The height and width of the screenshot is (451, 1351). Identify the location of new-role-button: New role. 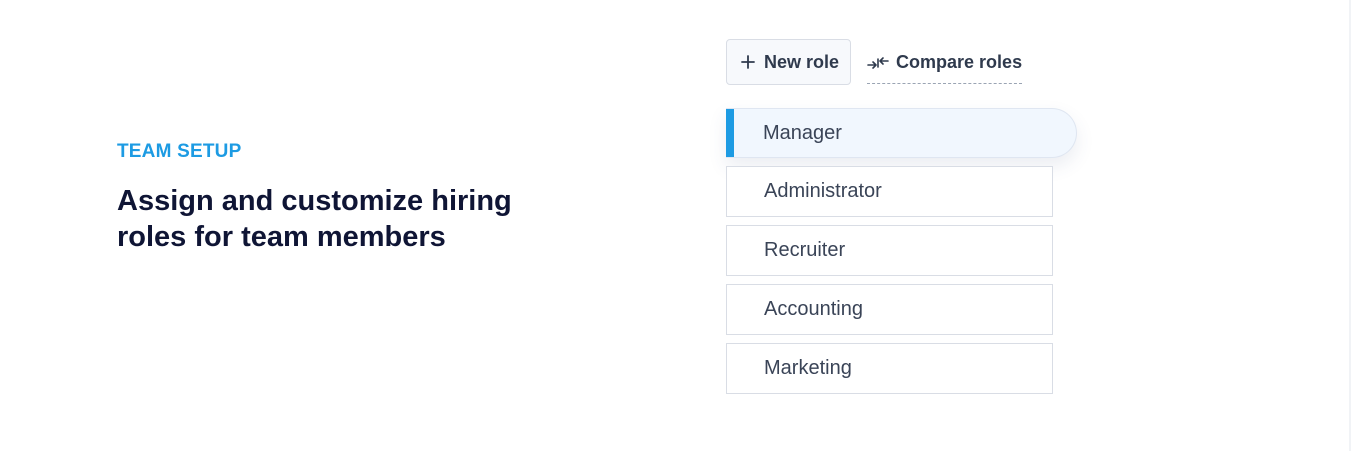
(789, 62).